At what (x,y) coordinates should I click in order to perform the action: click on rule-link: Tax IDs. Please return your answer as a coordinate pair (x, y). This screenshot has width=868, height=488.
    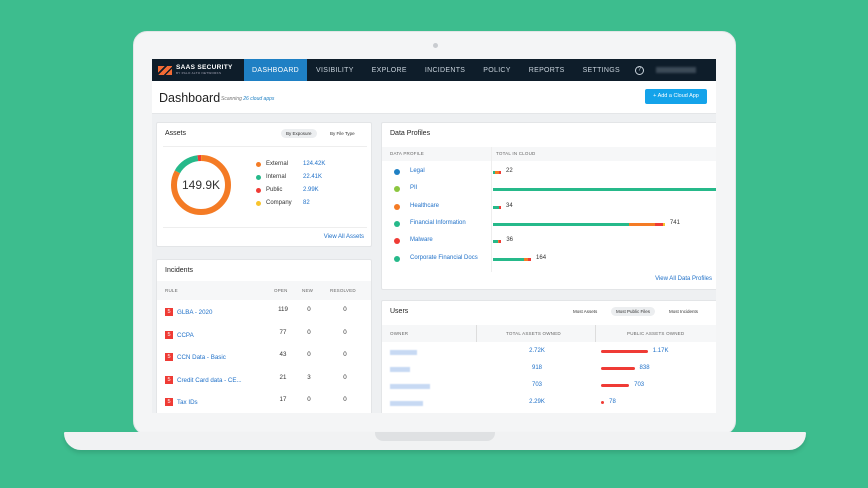
    Looking at the image, I should click on (187, 402).